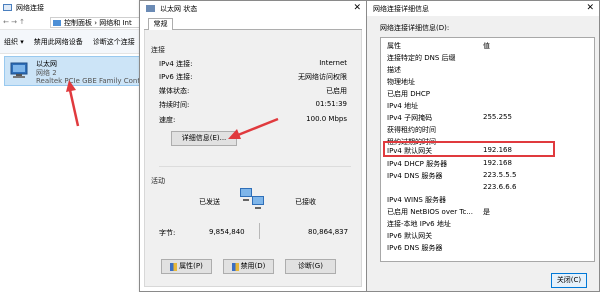 The width and height of the screenshot is (600, 292). What do you see at coordinates (252, 198) in the screenshot?
I see `network-activity-icon` at bounding box center [252, 198].